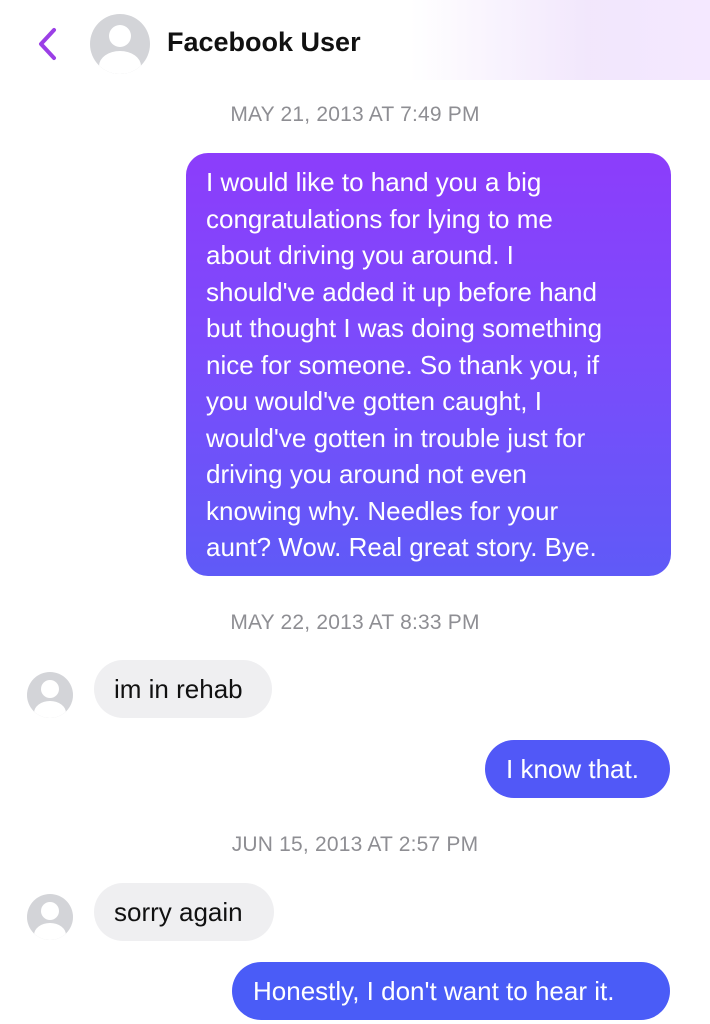 The width and height of the screenshot is (710, 1024). Describe the element at coordinates (184, 912) in the screenshot. I see `incoming-message-bubble: sorry again` at that location.